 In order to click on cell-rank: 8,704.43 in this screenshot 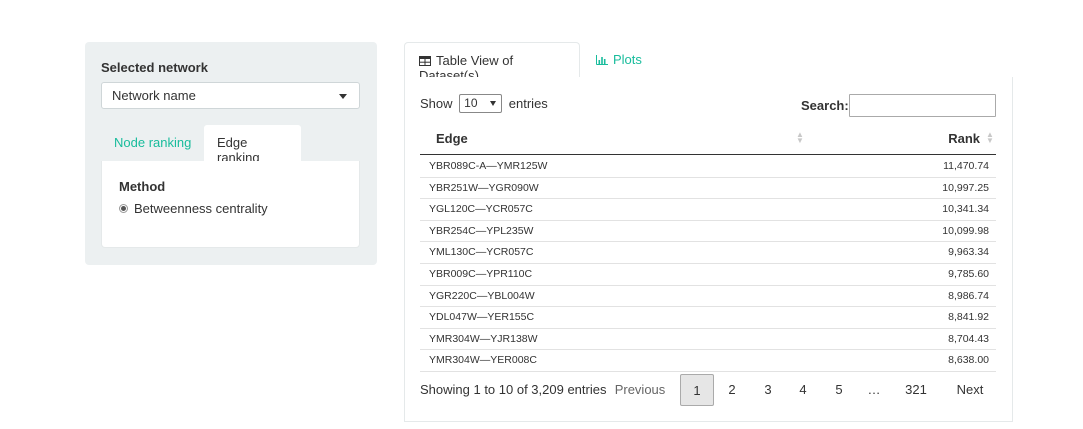, I will do `click(968, 338)`.